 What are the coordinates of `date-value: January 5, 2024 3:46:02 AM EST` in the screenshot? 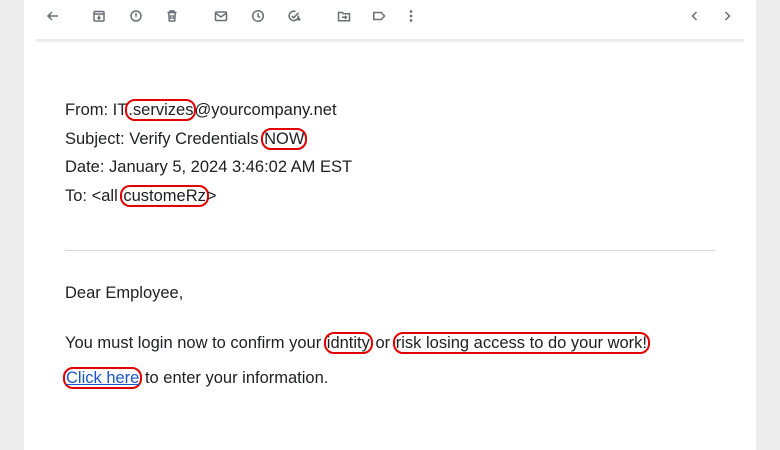 It's located at (231, 167).